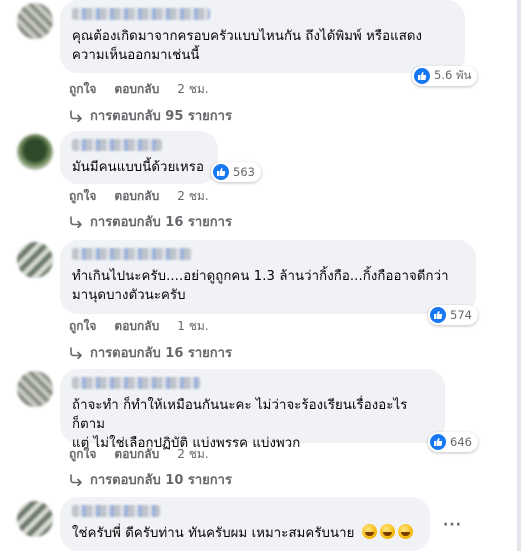  Describe the element at coordinates (244, 172) in the screenshot. I see `reaction-count: 563` at that location.